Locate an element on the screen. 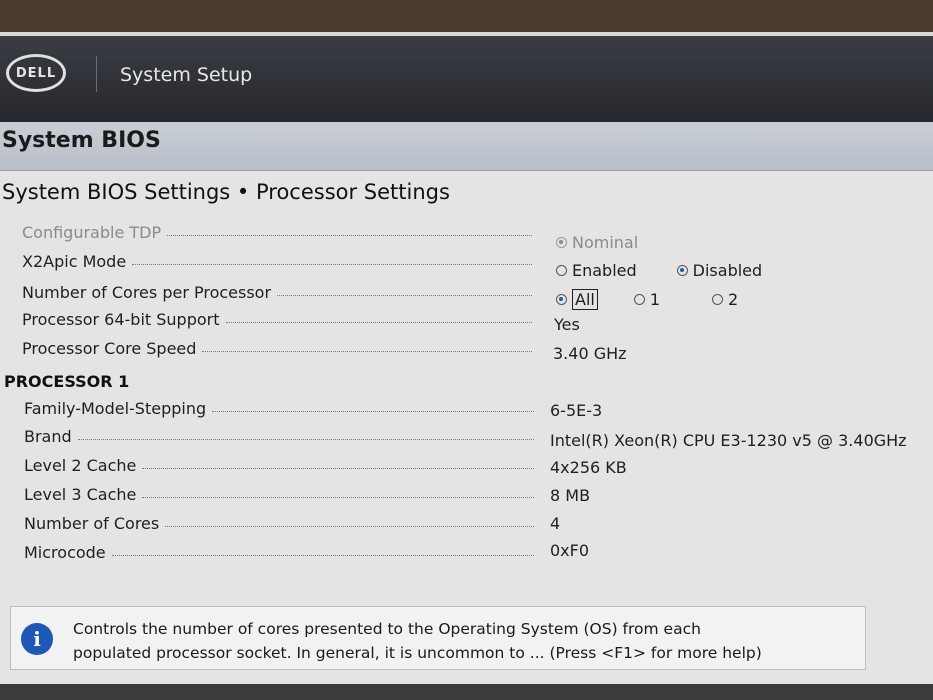  info-label: Family-Model-Stepping is located at coordinates (115, 408).